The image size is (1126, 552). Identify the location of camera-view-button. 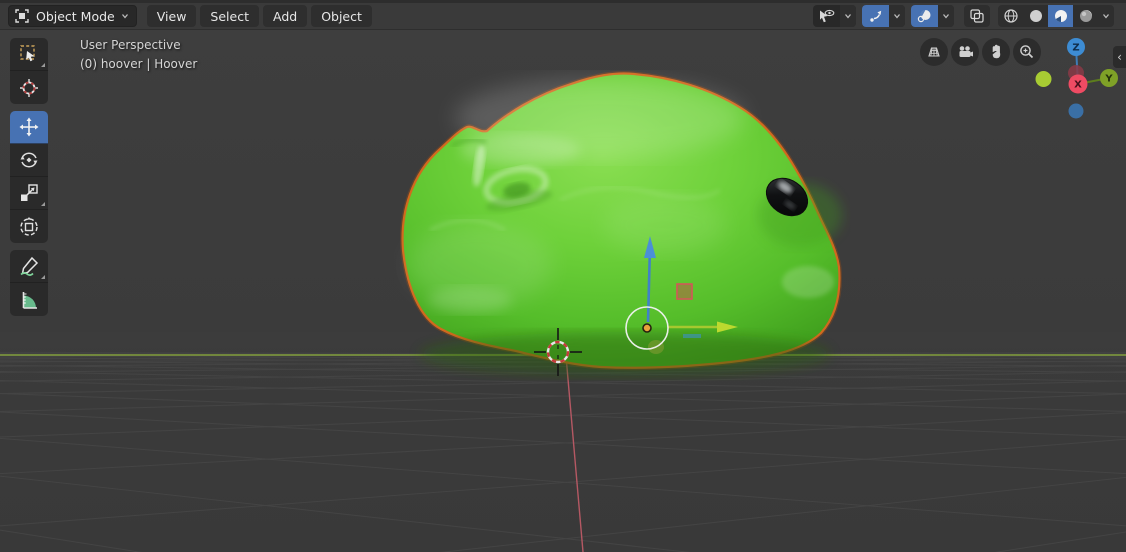
(965, 52).